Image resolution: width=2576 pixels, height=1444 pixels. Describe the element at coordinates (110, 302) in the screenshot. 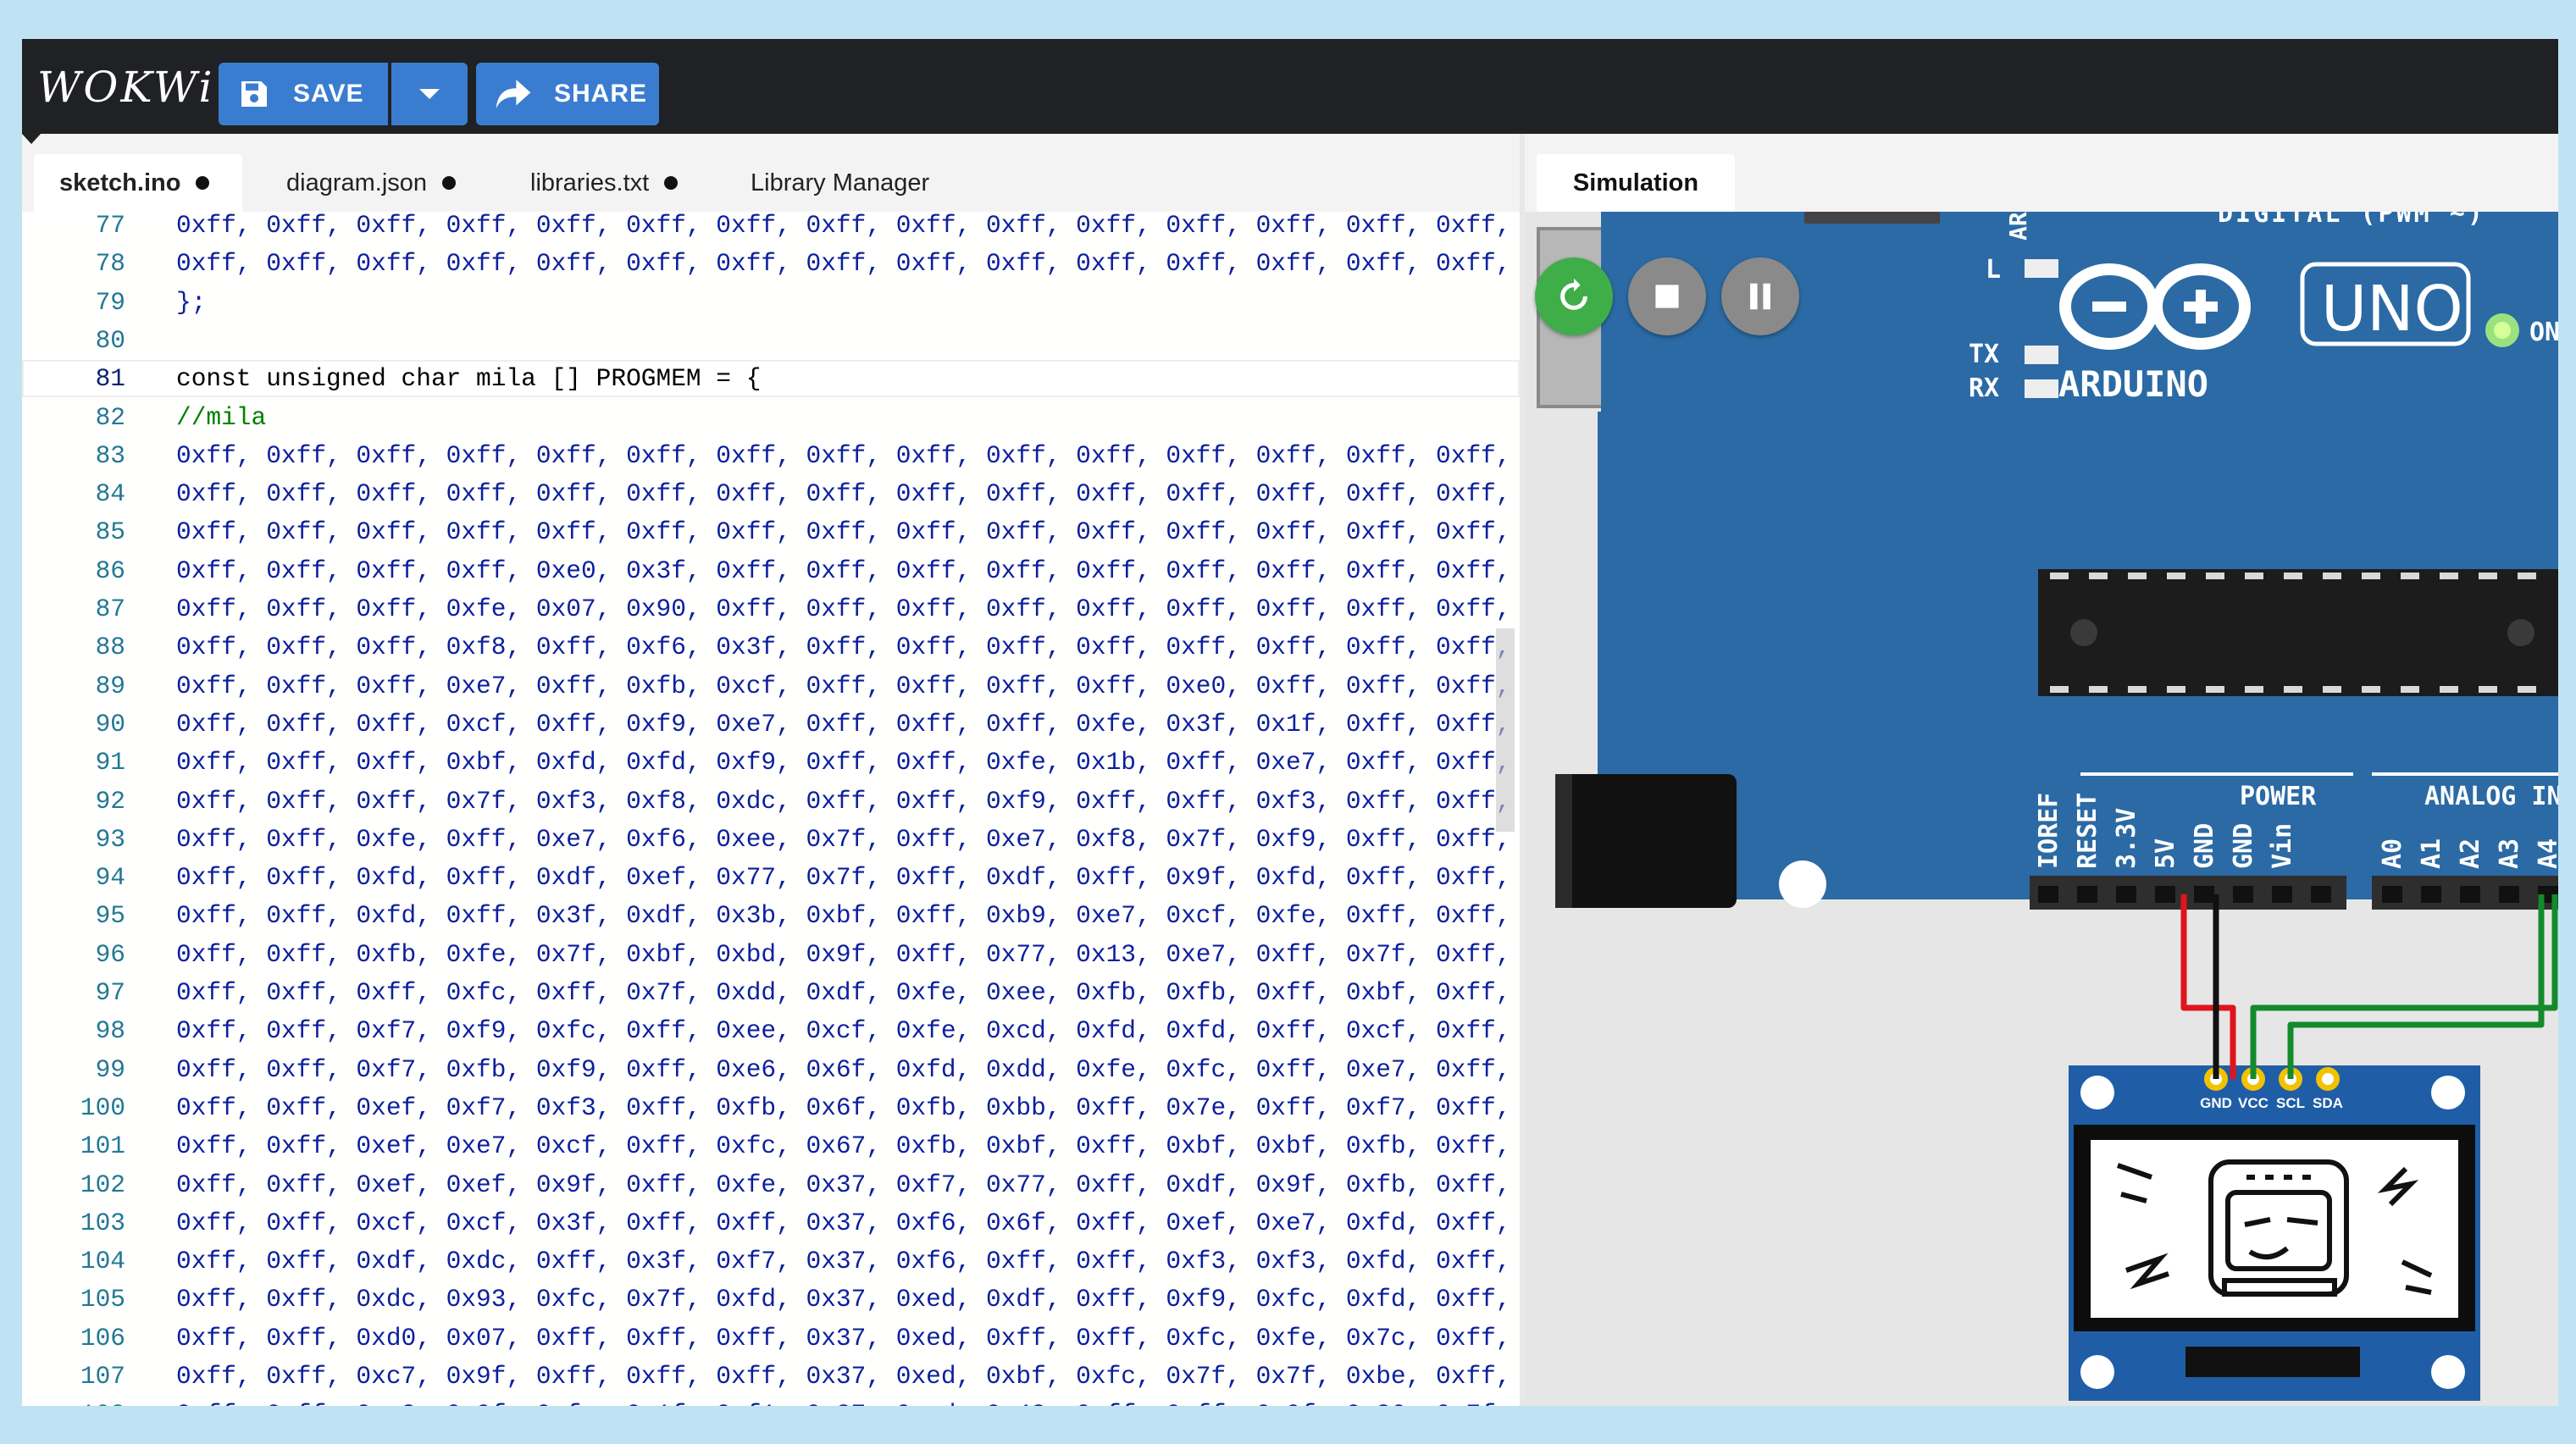

I see `line-number: 79` at that location.